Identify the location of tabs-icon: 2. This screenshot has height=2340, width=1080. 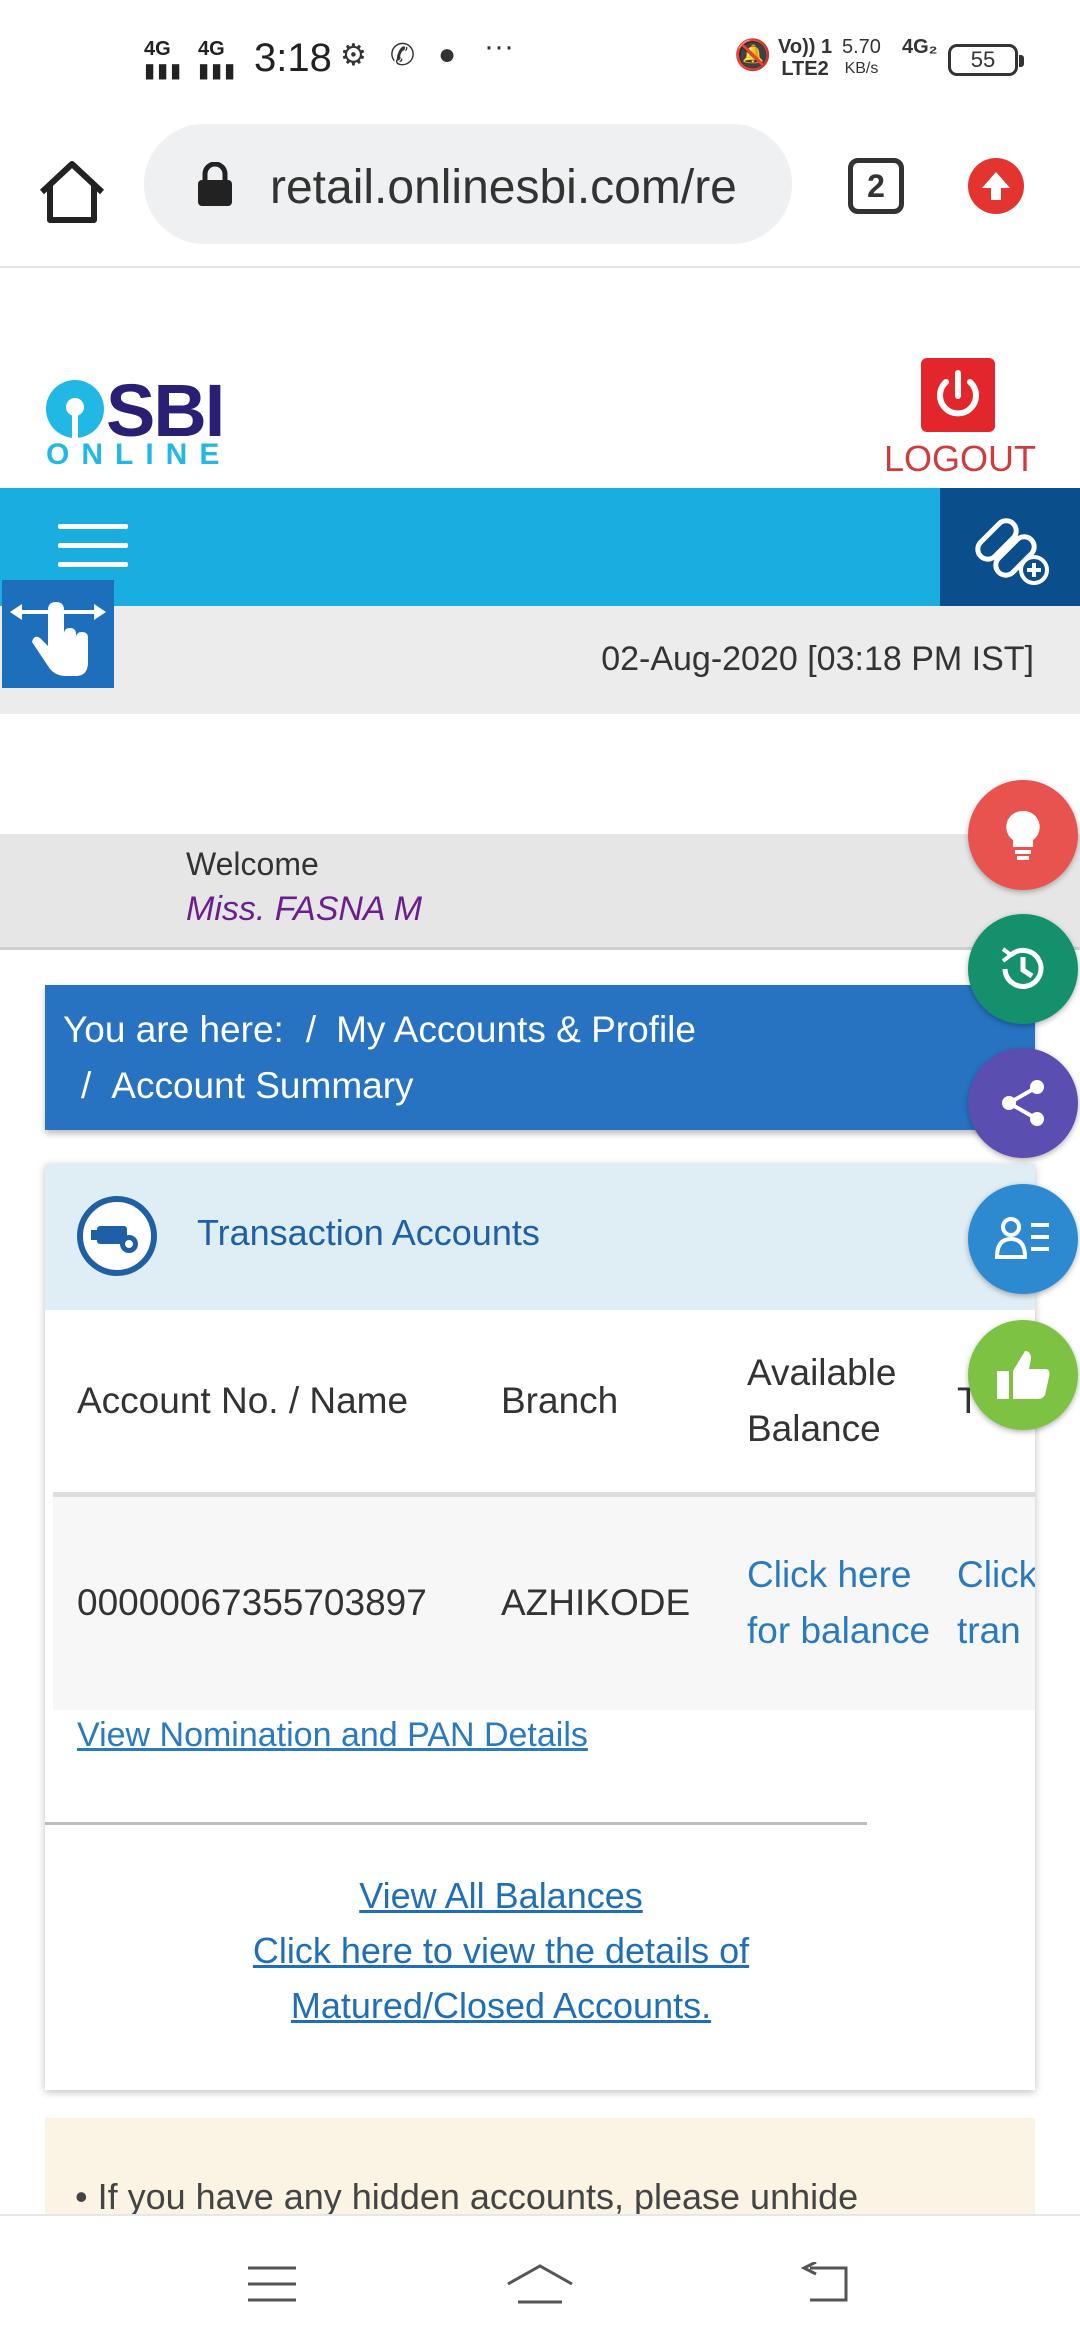
(876, 186).